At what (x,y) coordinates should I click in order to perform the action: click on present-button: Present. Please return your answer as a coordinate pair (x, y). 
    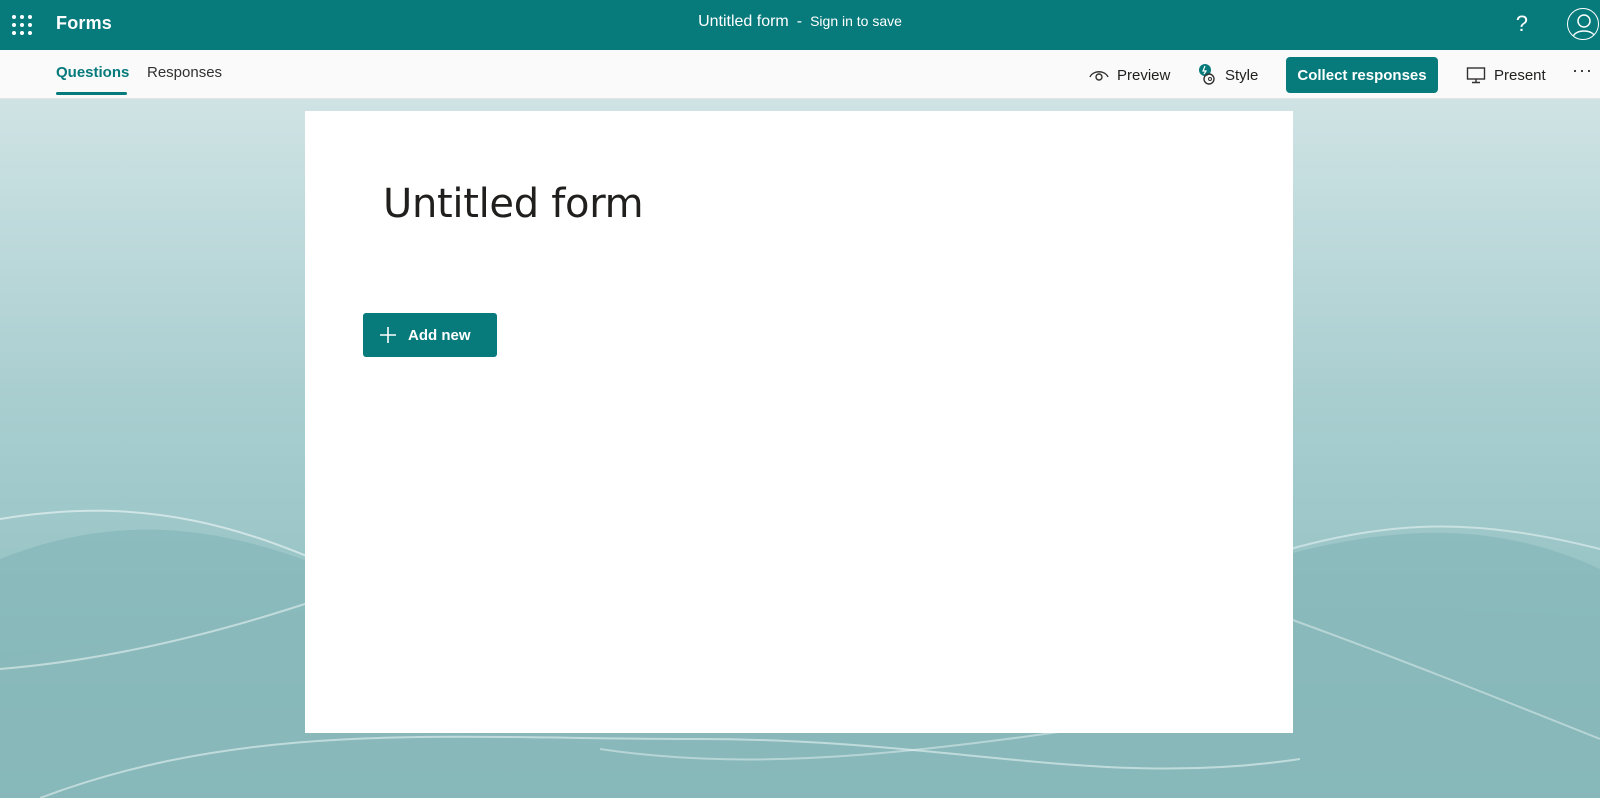
    Looking at the image, I should click on (1506, 75).